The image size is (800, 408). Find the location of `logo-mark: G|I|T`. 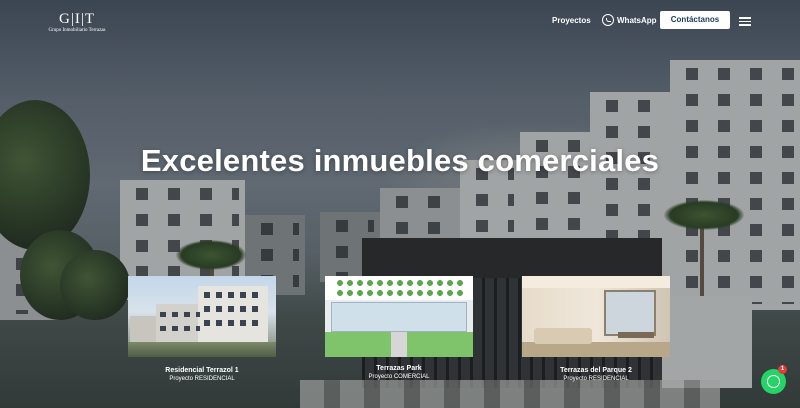

logo-mark: G|I|T is located at coordinates (77, 19).